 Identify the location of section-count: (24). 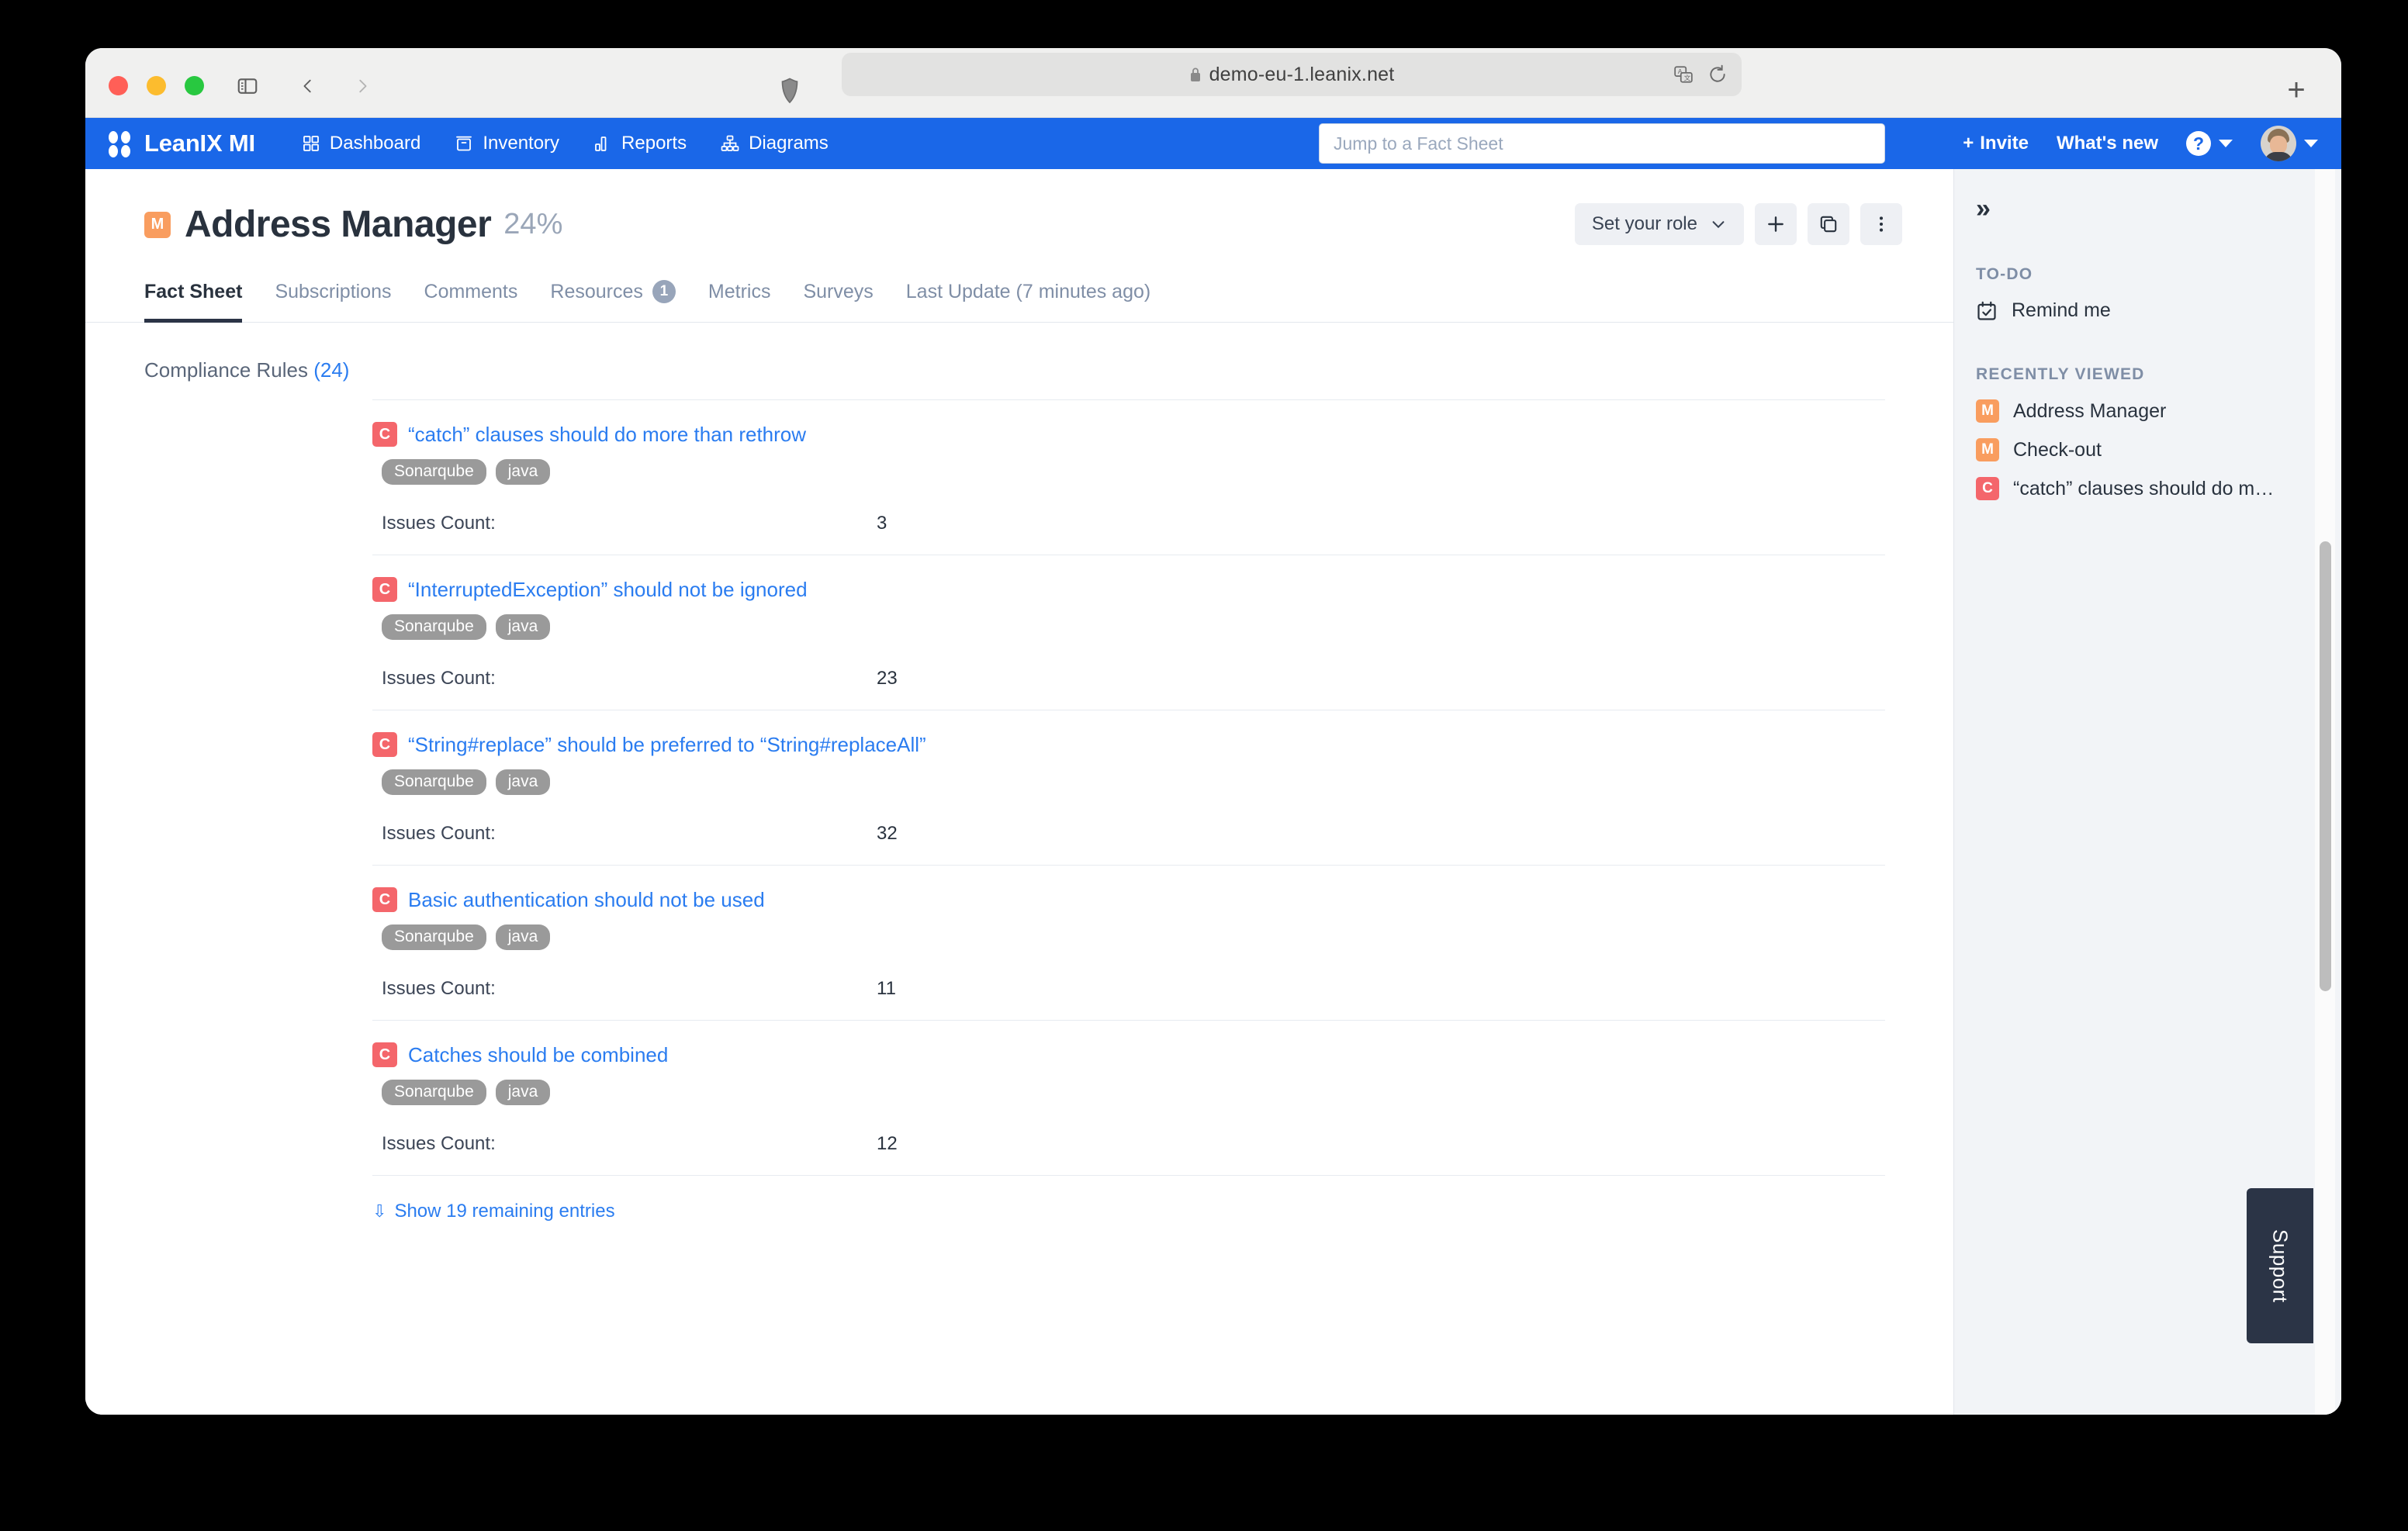
(331, 370).